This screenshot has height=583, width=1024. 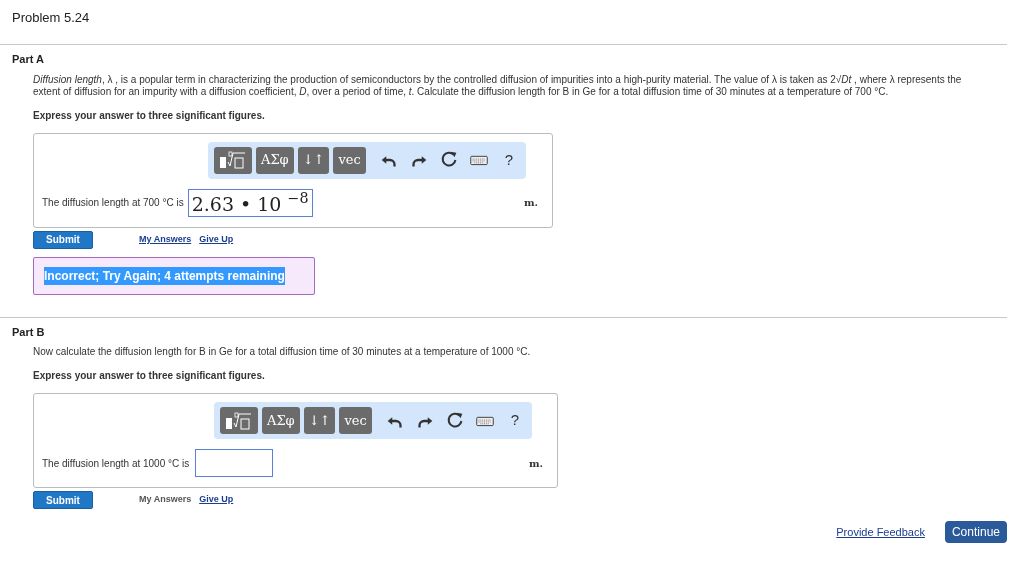 I want to click on answer-label: The diffusion length at 1000 °C is, so click(x=116, y=463).